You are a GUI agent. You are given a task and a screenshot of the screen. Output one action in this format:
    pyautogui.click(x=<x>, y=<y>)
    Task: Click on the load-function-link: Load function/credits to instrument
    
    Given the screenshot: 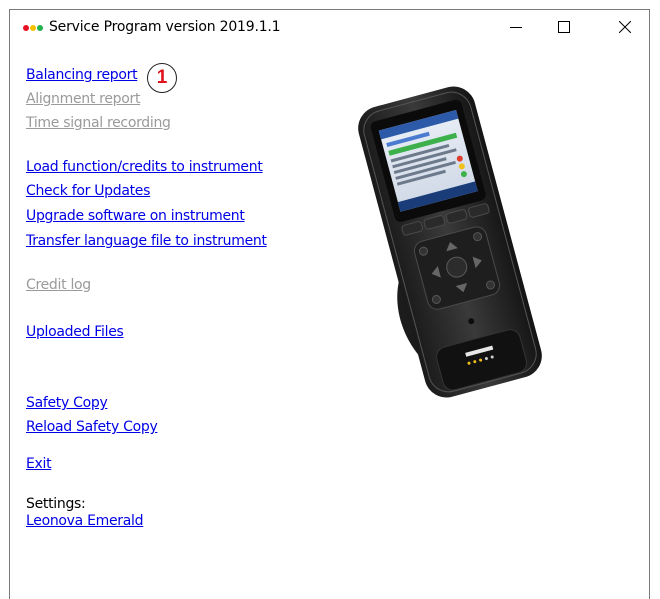 What is the action you would take?
    pyautogui.click(x=144, y=167)
    